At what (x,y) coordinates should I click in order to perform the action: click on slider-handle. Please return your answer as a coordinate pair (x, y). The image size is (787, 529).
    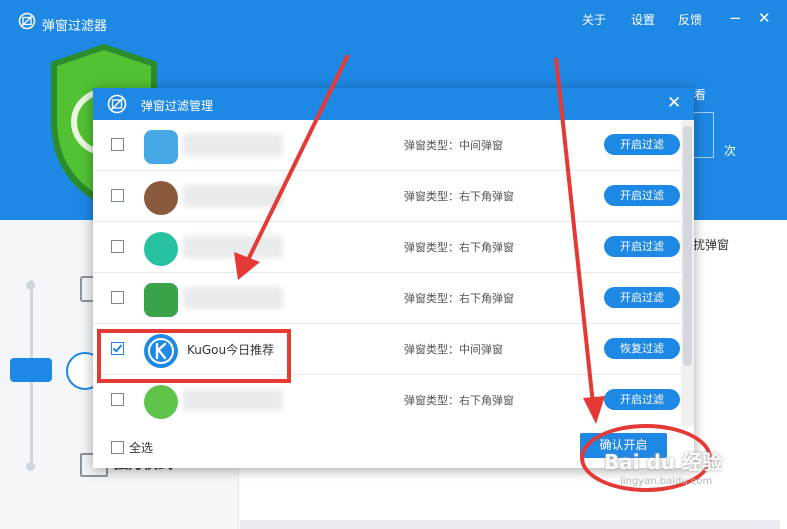
    Looking at the image, I should click on (31, 370).